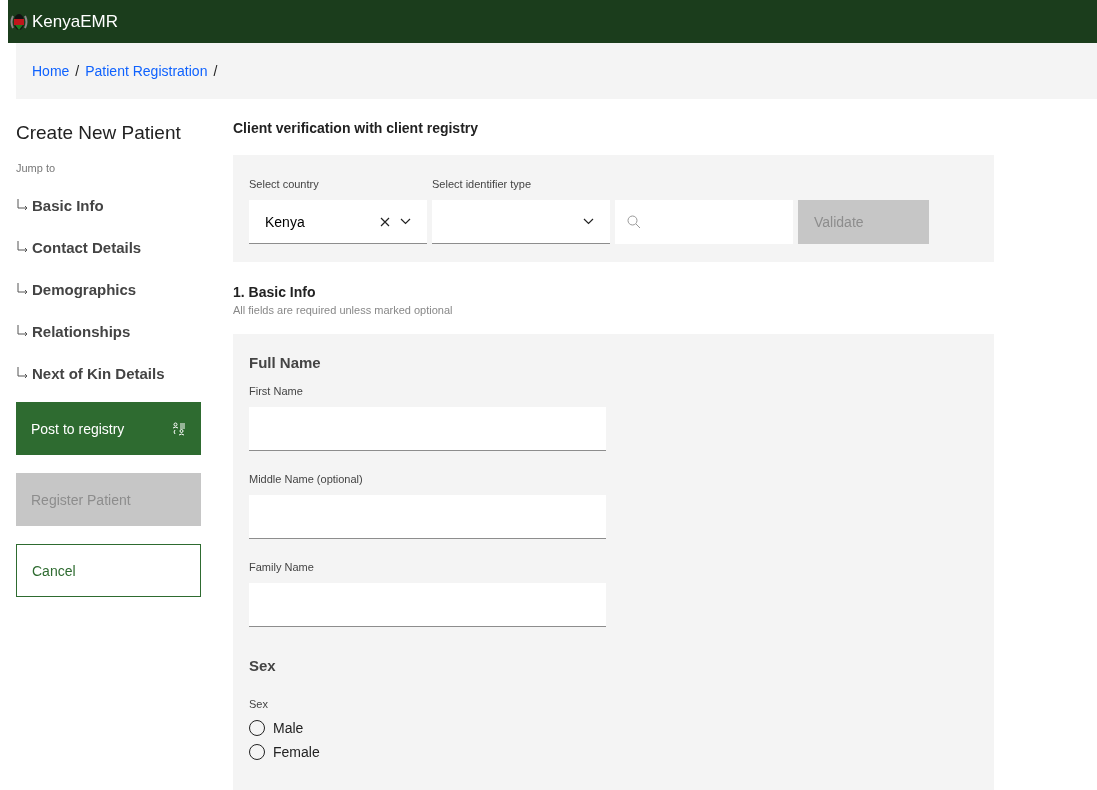 Image resolution: width=1097 pixels, height=790 pixels. What do you see at coordinates (521, 222) in the screenshot?
I see `identifier-type-dropdown` at bounding box center [521, 222].